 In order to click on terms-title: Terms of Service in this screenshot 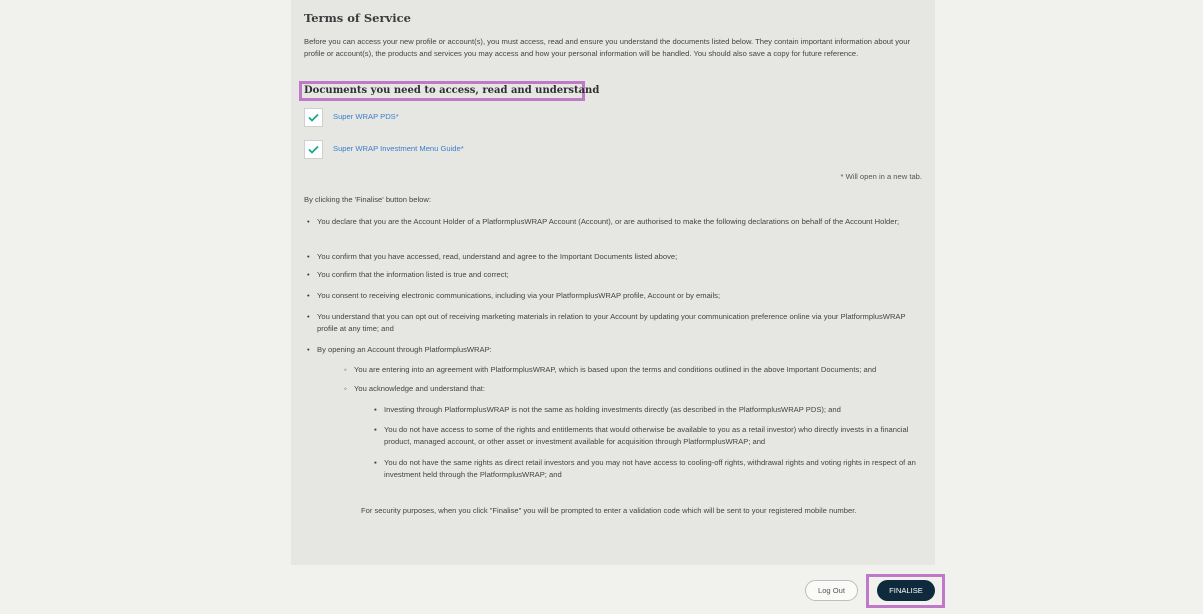, I will do `click(357, 18)`.